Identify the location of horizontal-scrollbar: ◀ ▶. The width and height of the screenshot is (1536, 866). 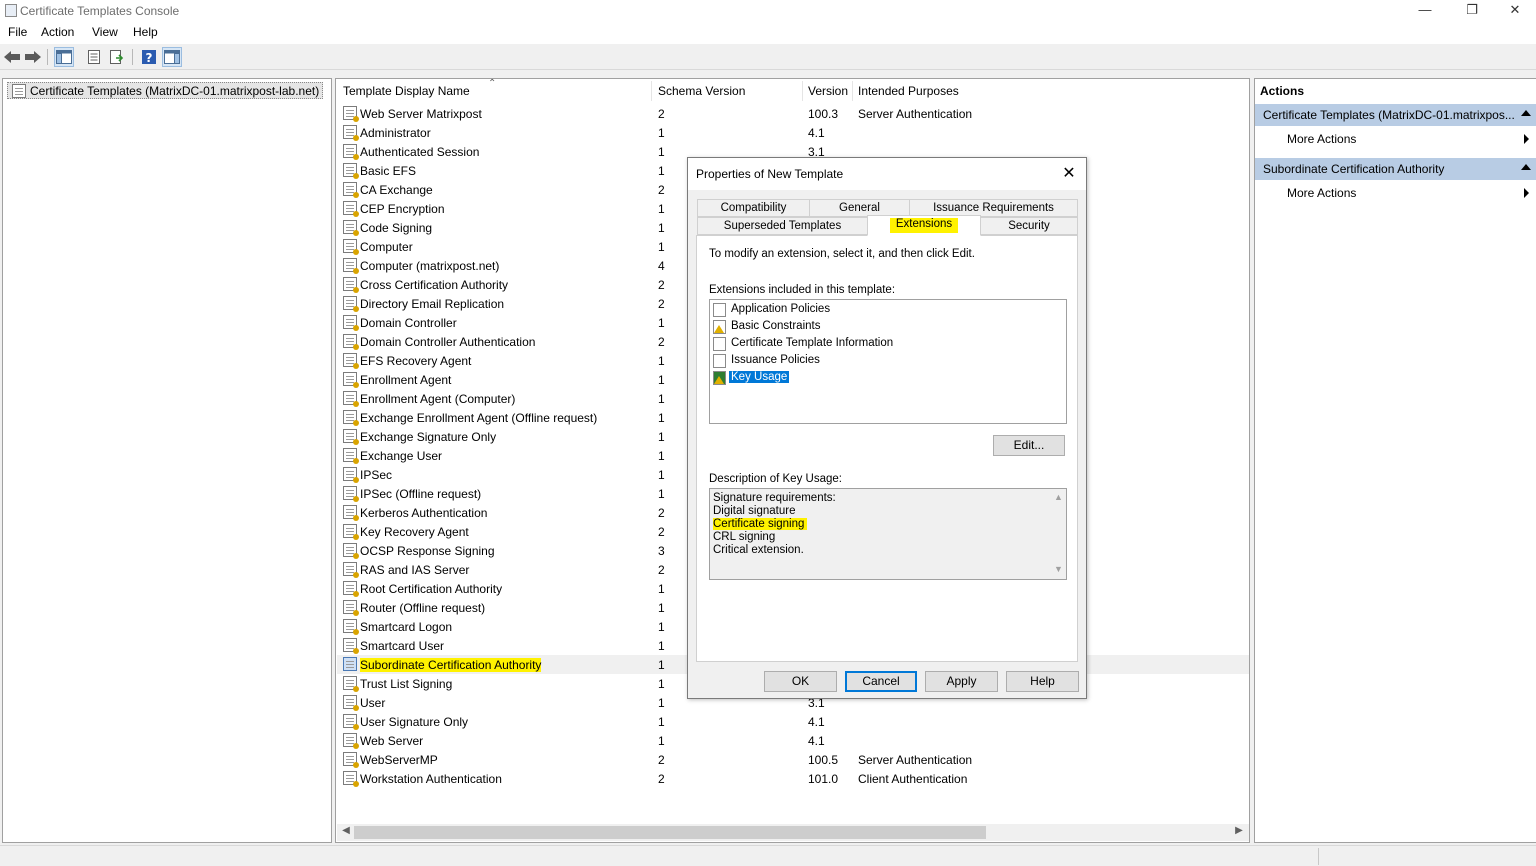
(793, 832).